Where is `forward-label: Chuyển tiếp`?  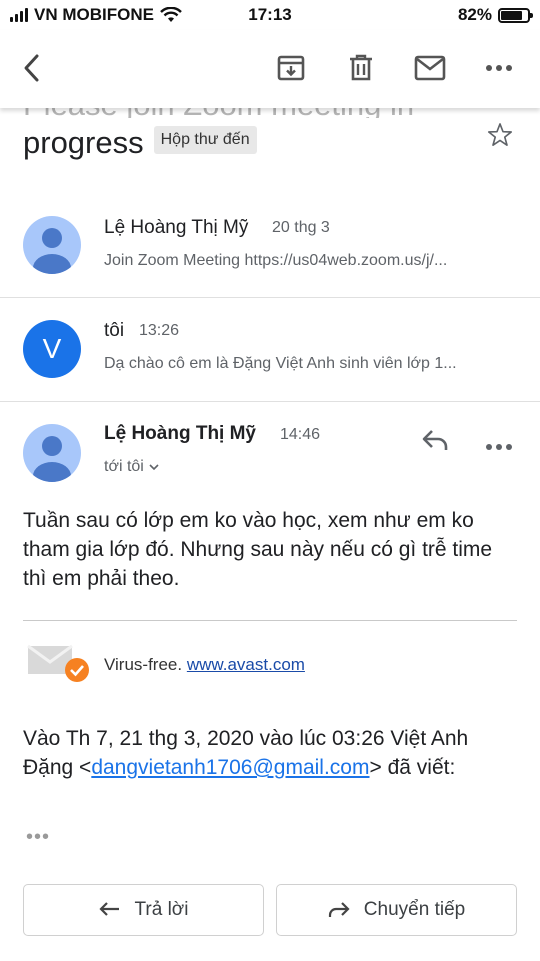 forward-label: Chuyển tiếp is located at coordinates (414, 909).